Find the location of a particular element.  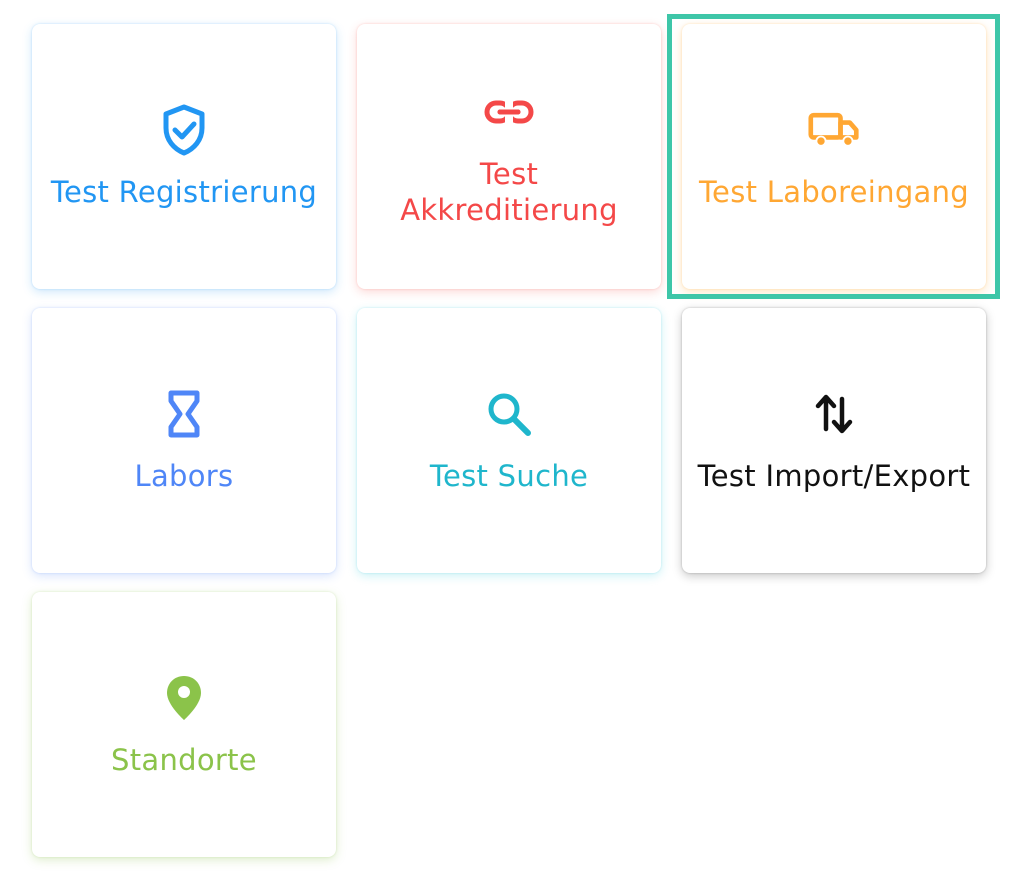

tile-test-suche: Test Suche is located at coordinates (509, 440).